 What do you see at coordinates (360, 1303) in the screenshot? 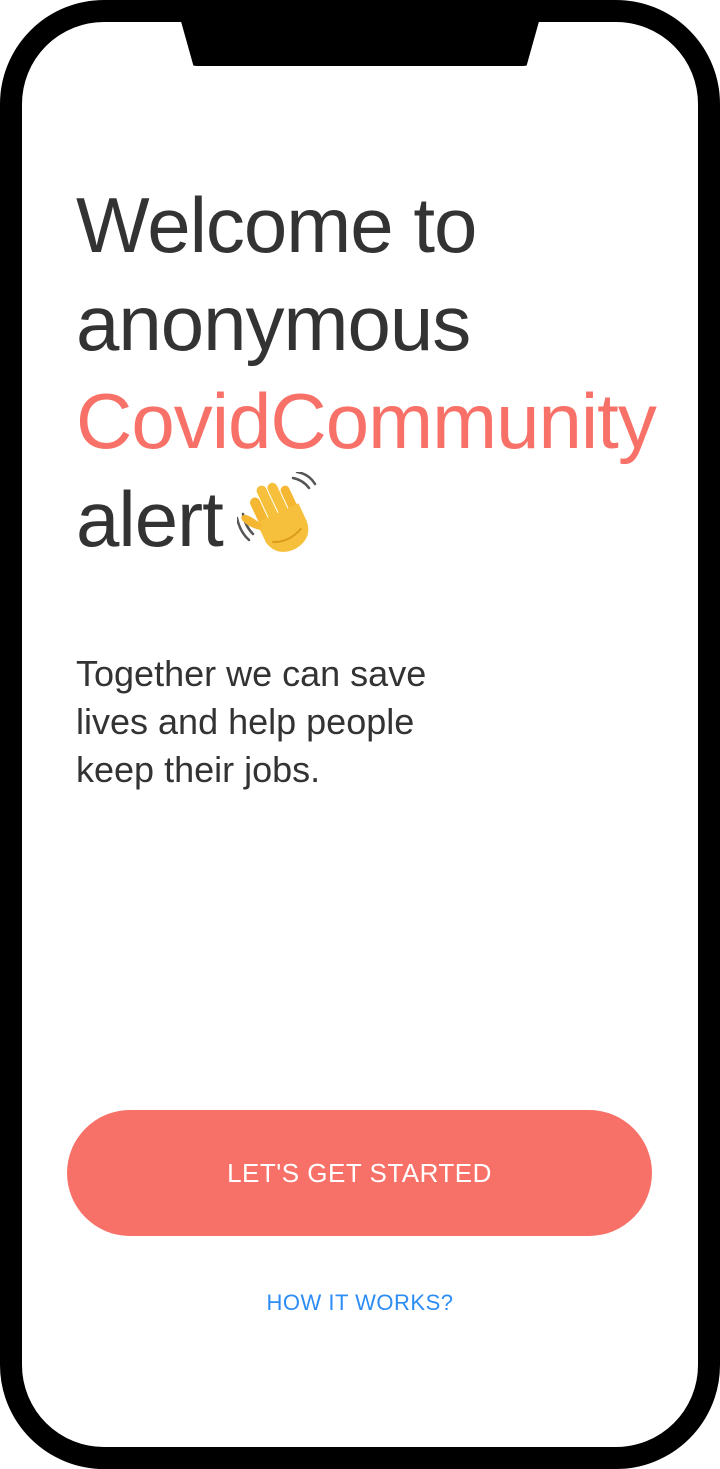
I see `how-it-works-link: HOW IT WORKS?` at bounding box center [360, 1303].